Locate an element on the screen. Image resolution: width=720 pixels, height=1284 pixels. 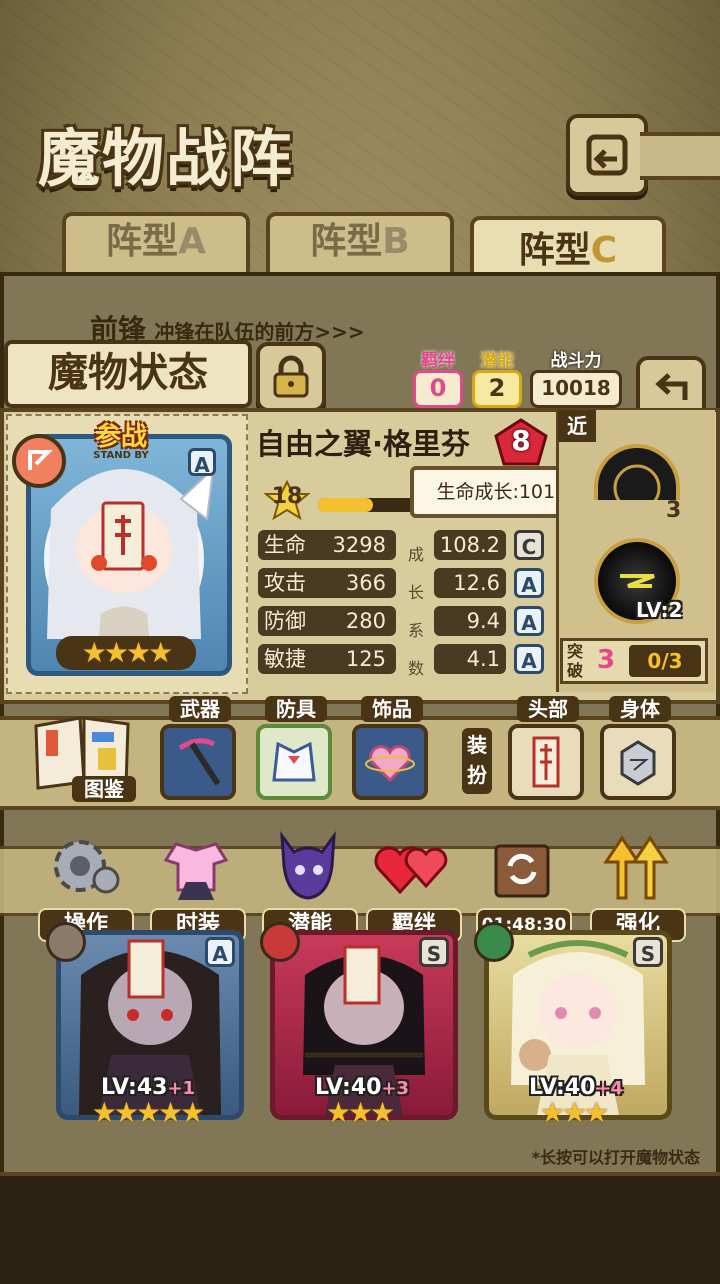
exp-fill is located at coordinates (345, 505).